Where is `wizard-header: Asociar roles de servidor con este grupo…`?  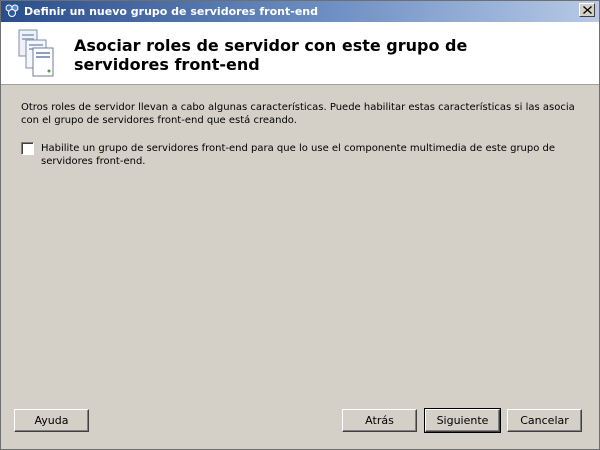
wizard-header: Asociar roles de servidor con este grupo… is located at coordinates (300, 53).